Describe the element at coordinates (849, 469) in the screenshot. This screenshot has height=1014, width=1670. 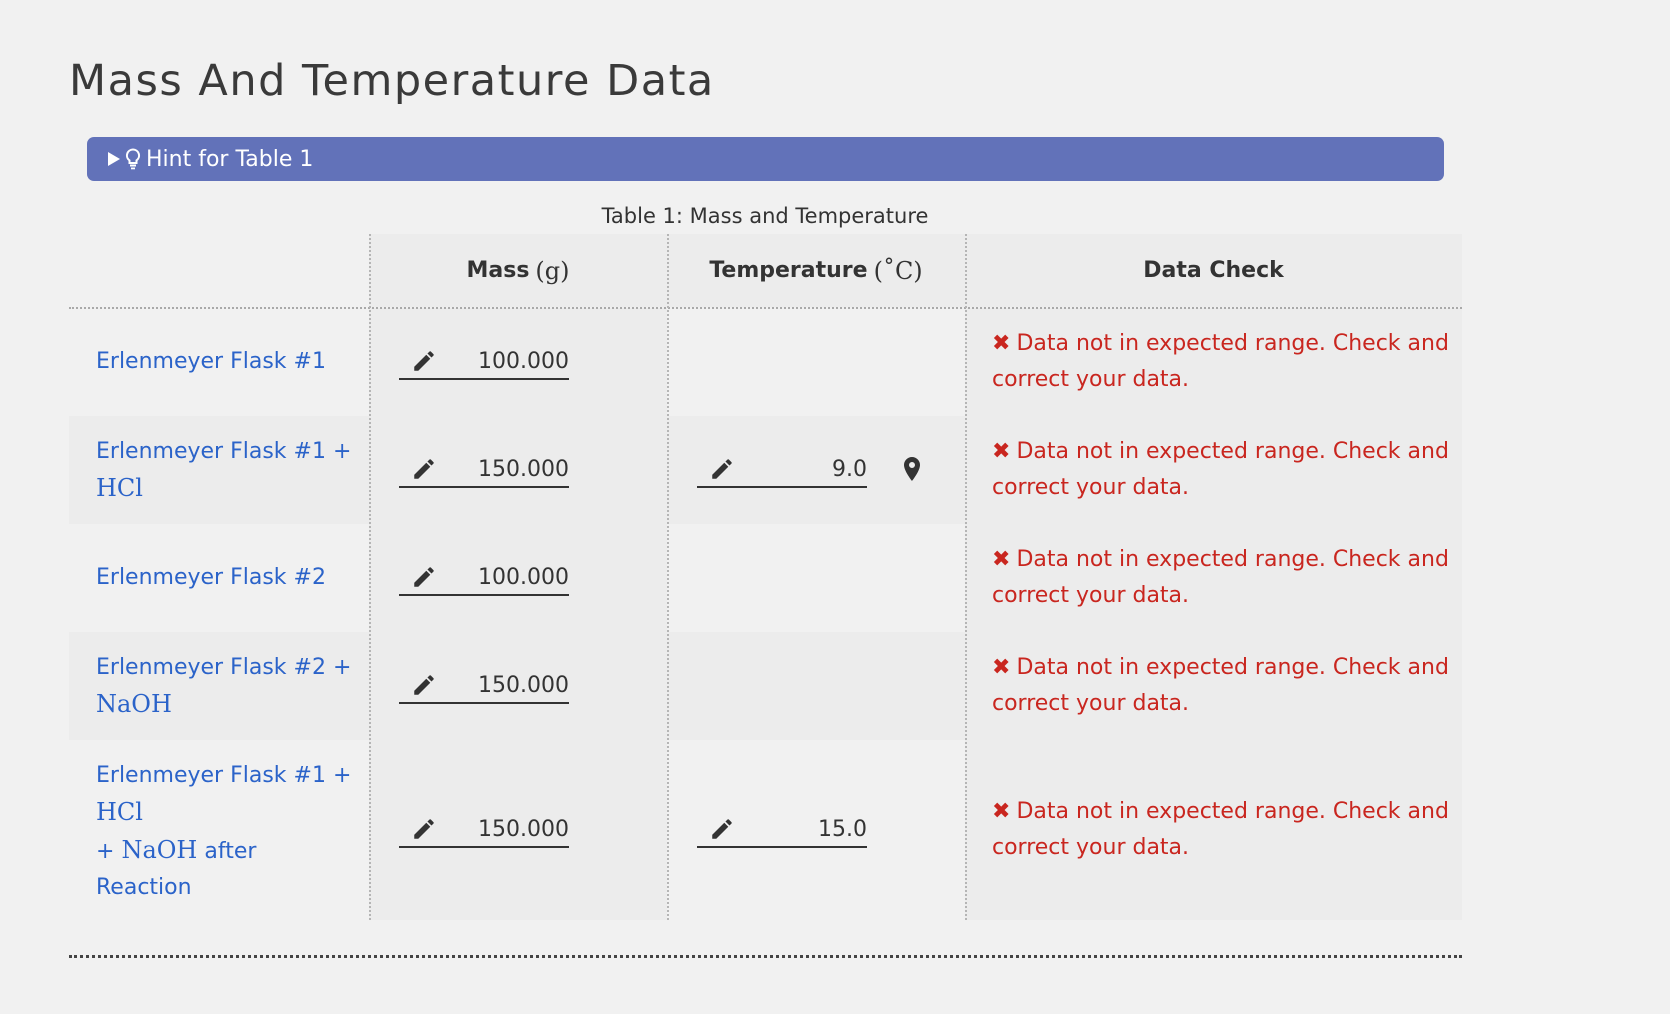
I see `temperature-value: 9.0` at that location.